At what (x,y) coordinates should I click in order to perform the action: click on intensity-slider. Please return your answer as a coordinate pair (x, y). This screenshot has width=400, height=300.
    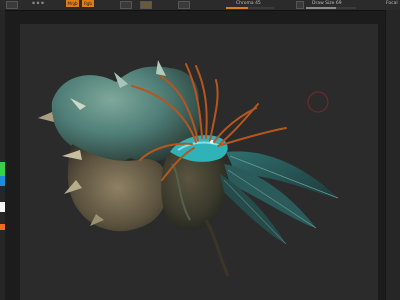
    Looking at the image, I should click on (250, 8).